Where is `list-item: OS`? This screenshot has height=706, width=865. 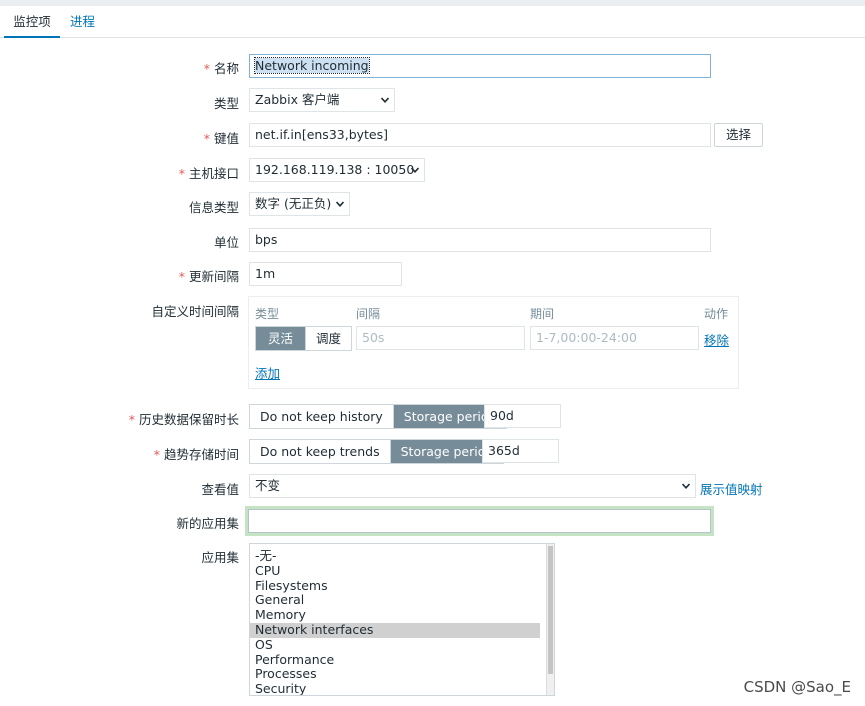 list-item: OS is located at coordinates (395, 645).